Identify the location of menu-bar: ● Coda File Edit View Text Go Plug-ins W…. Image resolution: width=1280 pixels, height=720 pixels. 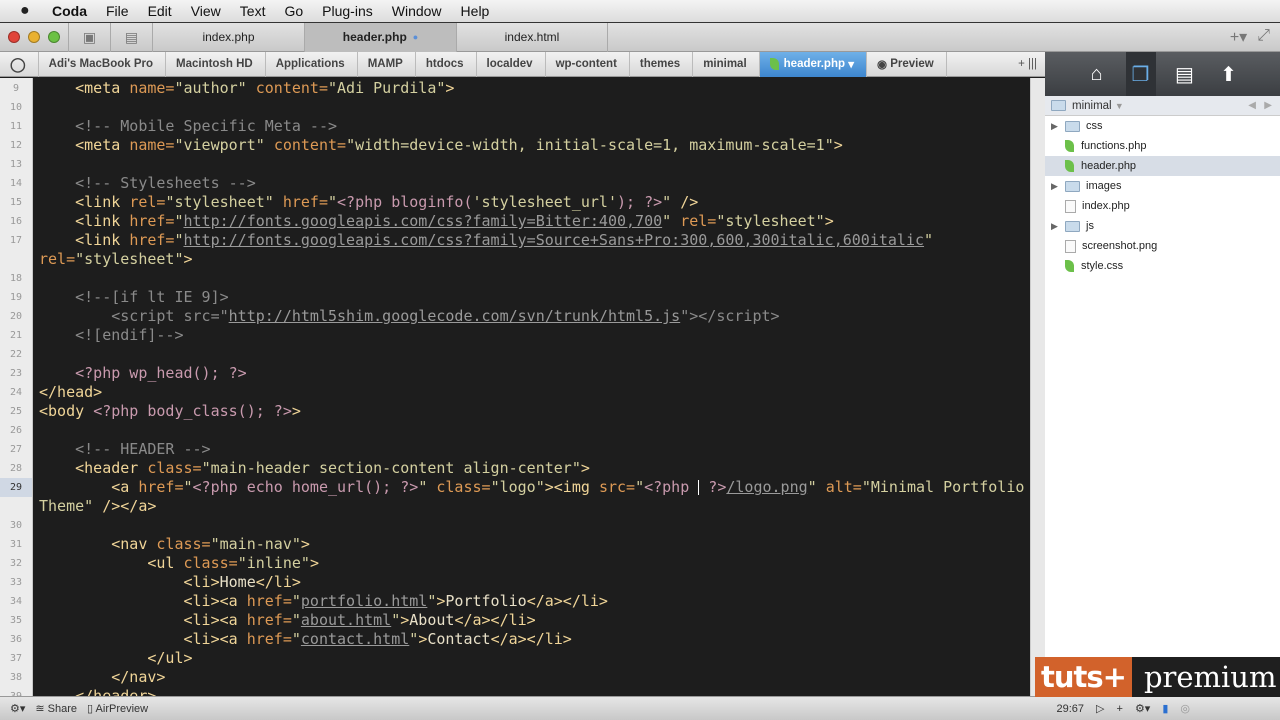
(640, 11).